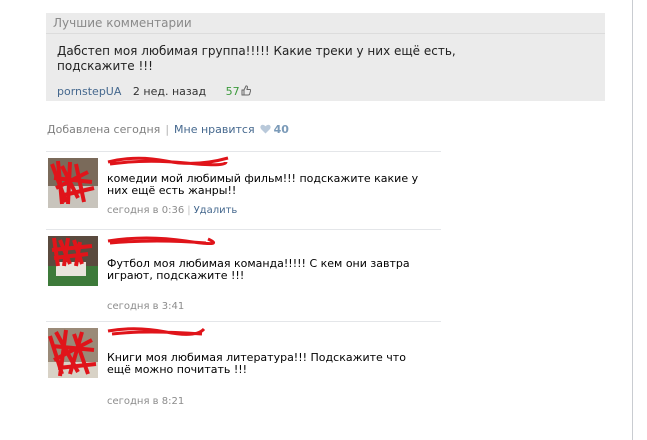 The width and height of the screenshot is (647, 440). What do you see at coordinates (214, 129) in the screenshot?
I see `like-button: Мне нравится` at bounding box center [214, 129].